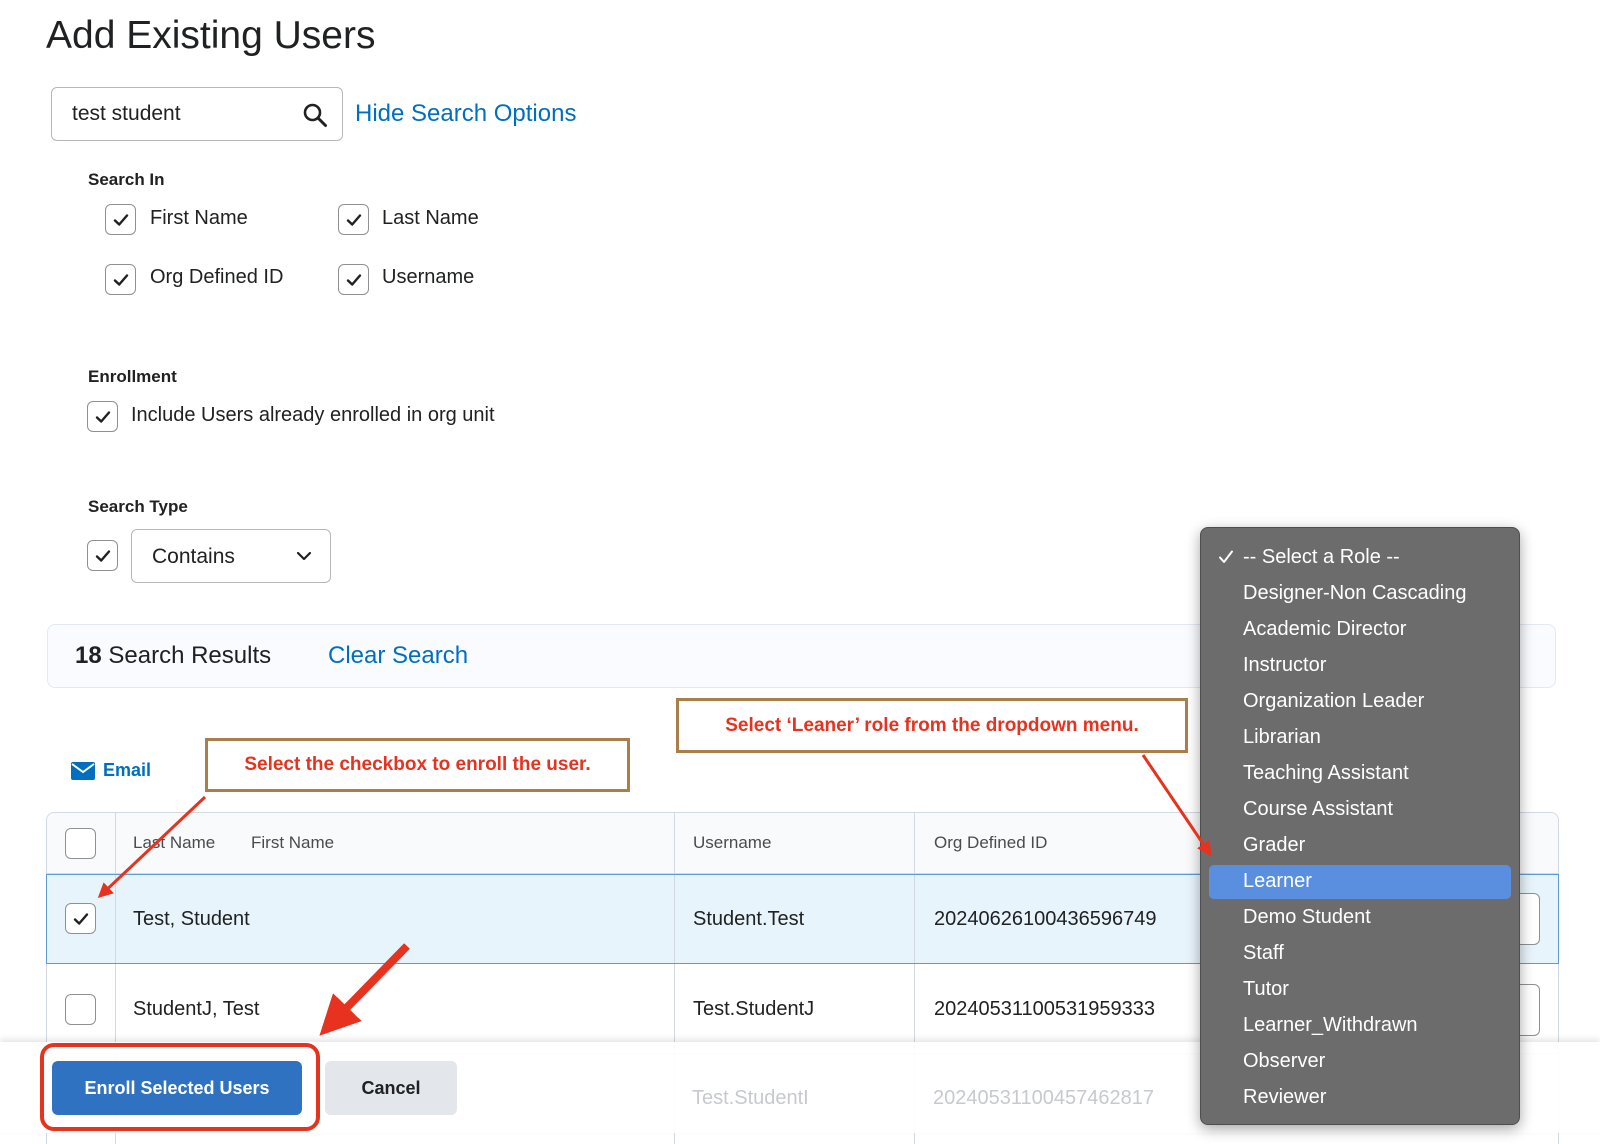  I want to click on row-org-id: 20240531100457462817, so click(1043, 1098).